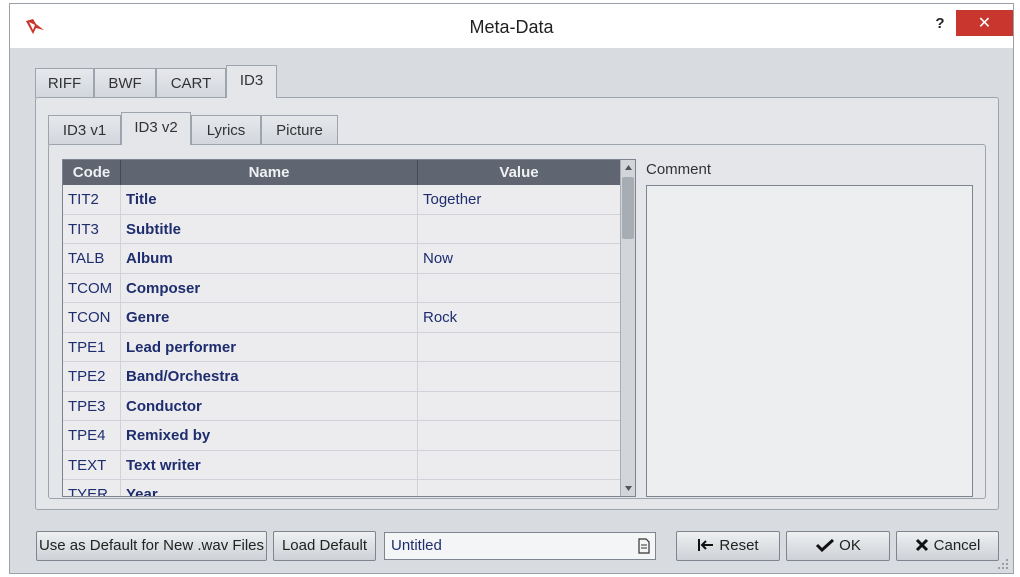 The height and width of the screenshot is (577, 1020). I want to click on ok-label: OK, so click(850, 545).